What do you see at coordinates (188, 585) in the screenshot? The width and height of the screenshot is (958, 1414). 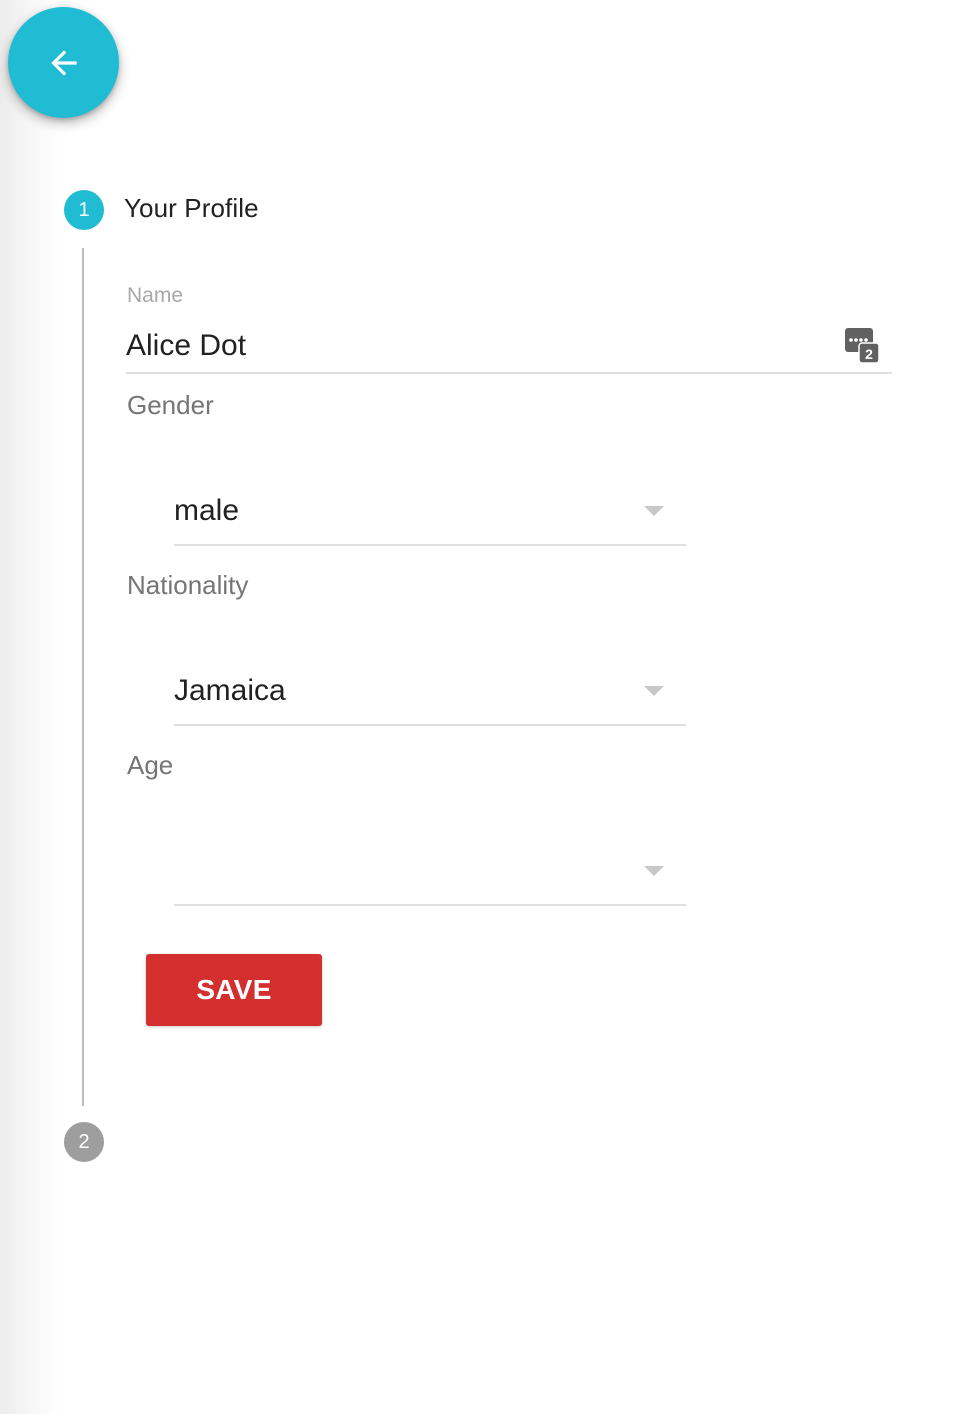 I see `nationality-label: Nationality` at bounding box center [188, 585].